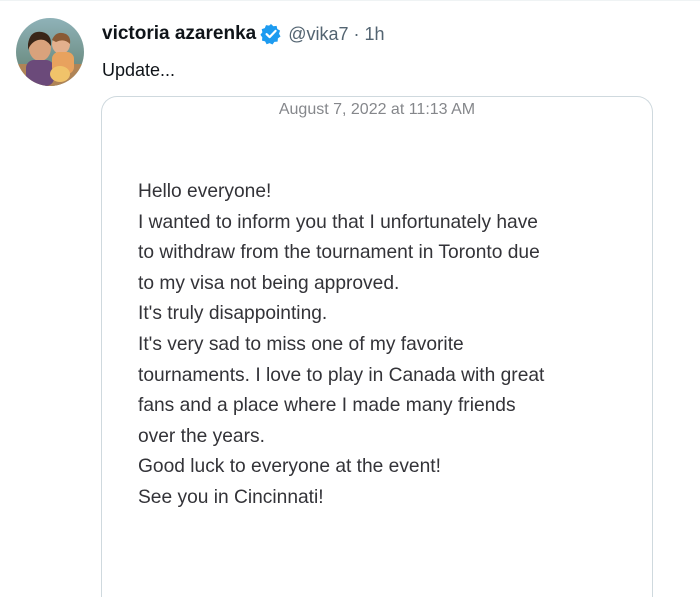 This screenshot has height=597, width=700. What do you see at coordinates (271, 34) in the screenshot?
I see `verified-badge-icon` at bounding box center [271, 34].